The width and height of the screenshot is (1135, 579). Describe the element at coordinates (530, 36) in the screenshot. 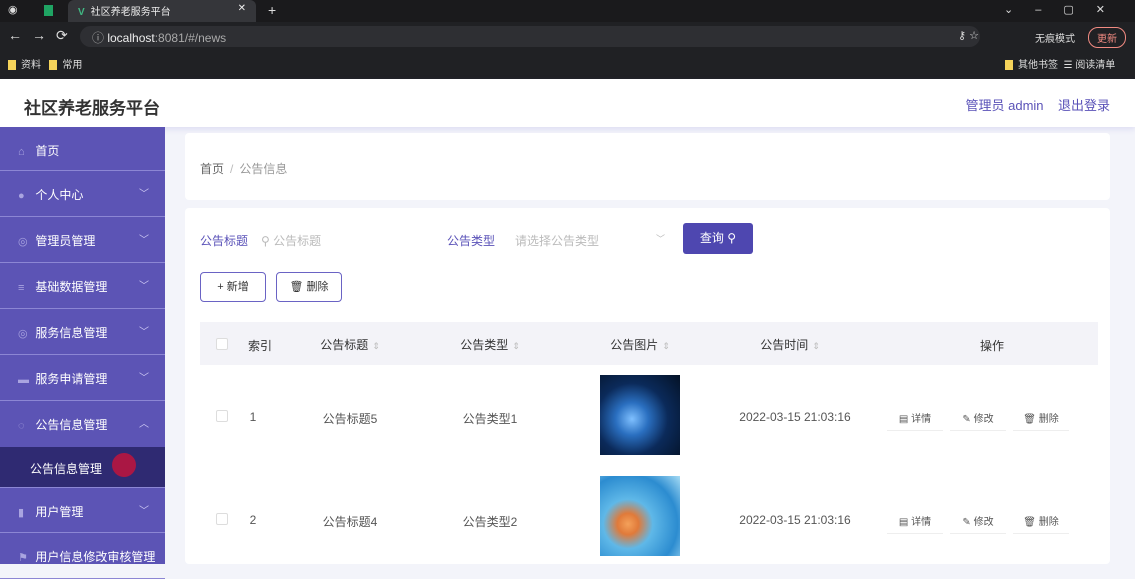

I see `address-bar: ⓘ localhost:8081/#/news` at that location.